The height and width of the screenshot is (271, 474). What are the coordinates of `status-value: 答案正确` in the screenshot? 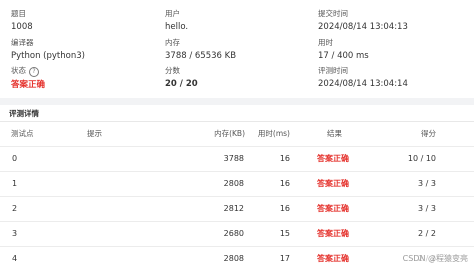 It's located at (28, 85).